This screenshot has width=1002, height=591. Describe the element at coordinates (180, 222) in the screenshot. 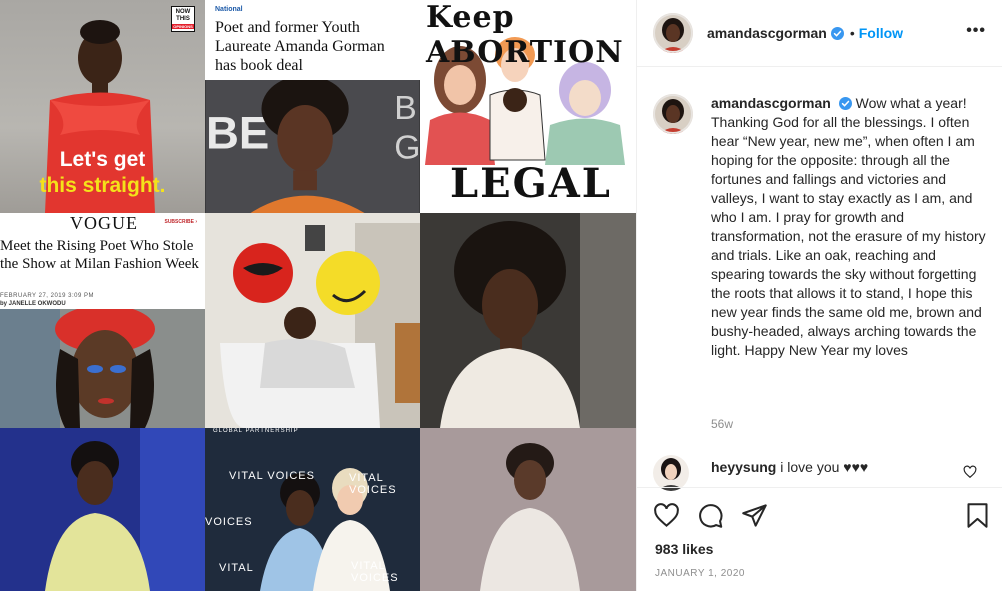

I see `vogue-subscribe: SUBSCRIBE ›` at that location.